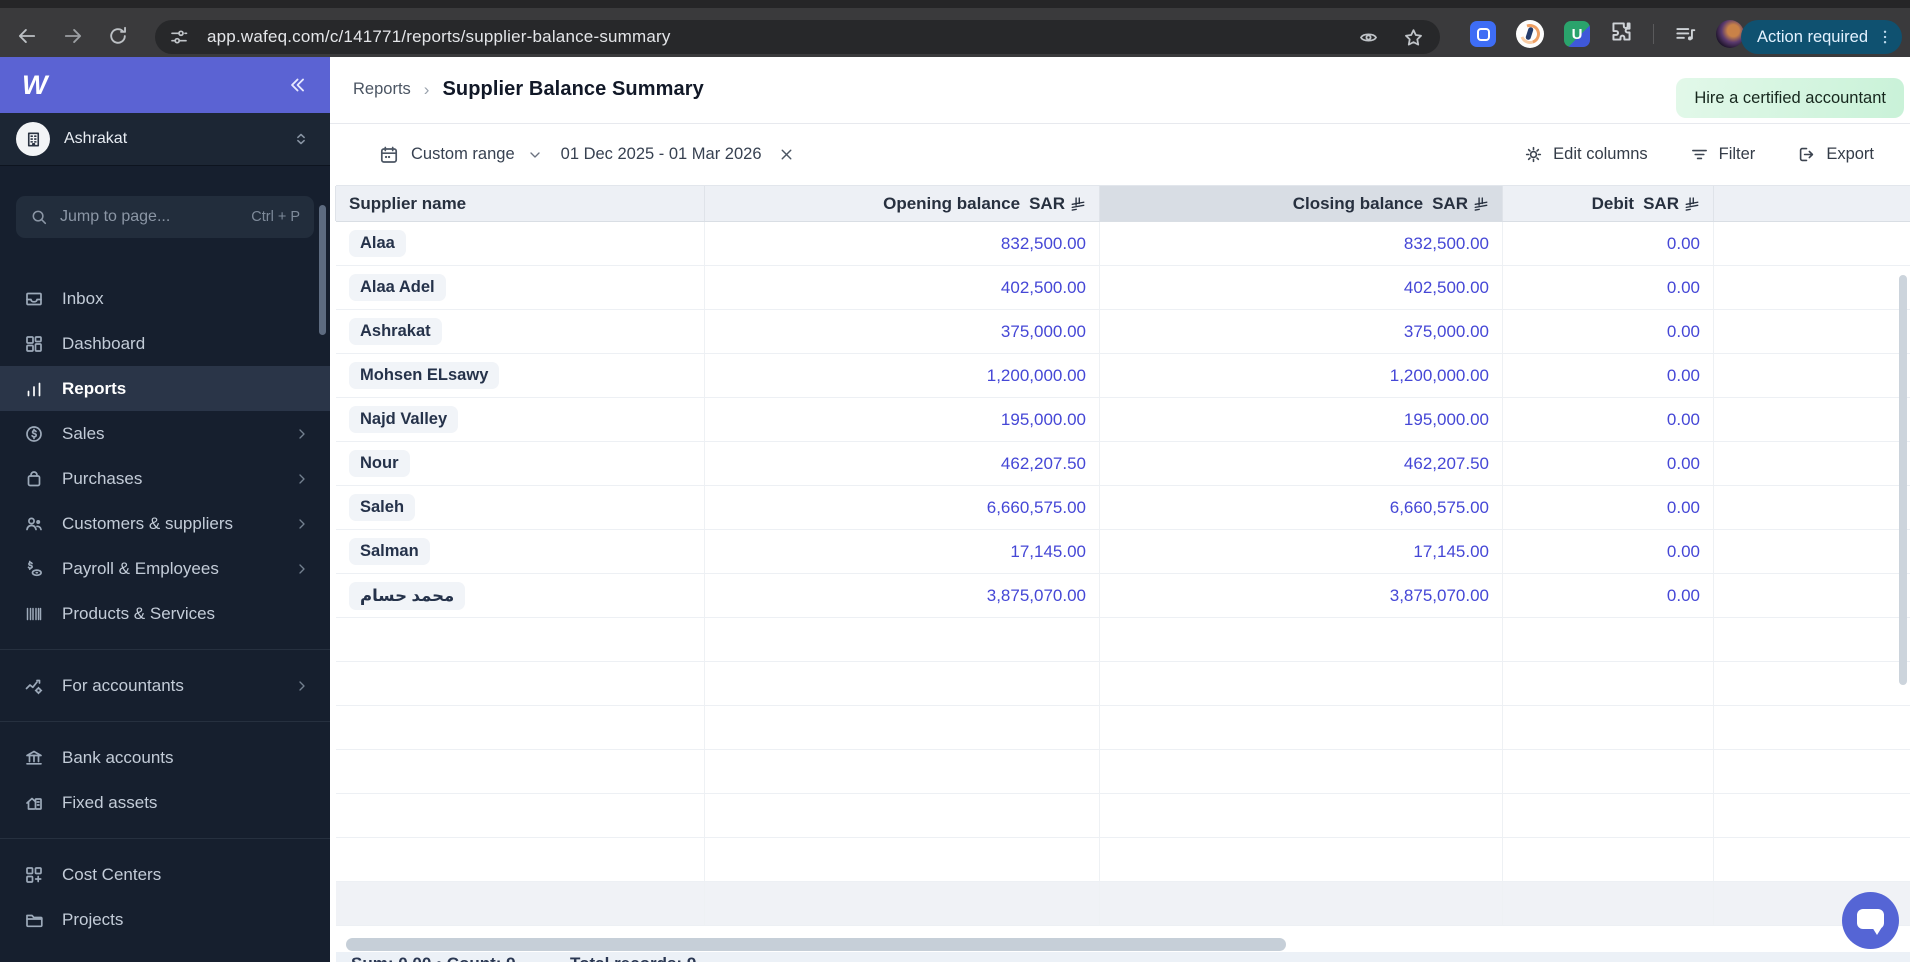 The height and width of the screenshot is (962, 1910). I want to click on sidebar-item-projects: Projects, so click(165, 919).